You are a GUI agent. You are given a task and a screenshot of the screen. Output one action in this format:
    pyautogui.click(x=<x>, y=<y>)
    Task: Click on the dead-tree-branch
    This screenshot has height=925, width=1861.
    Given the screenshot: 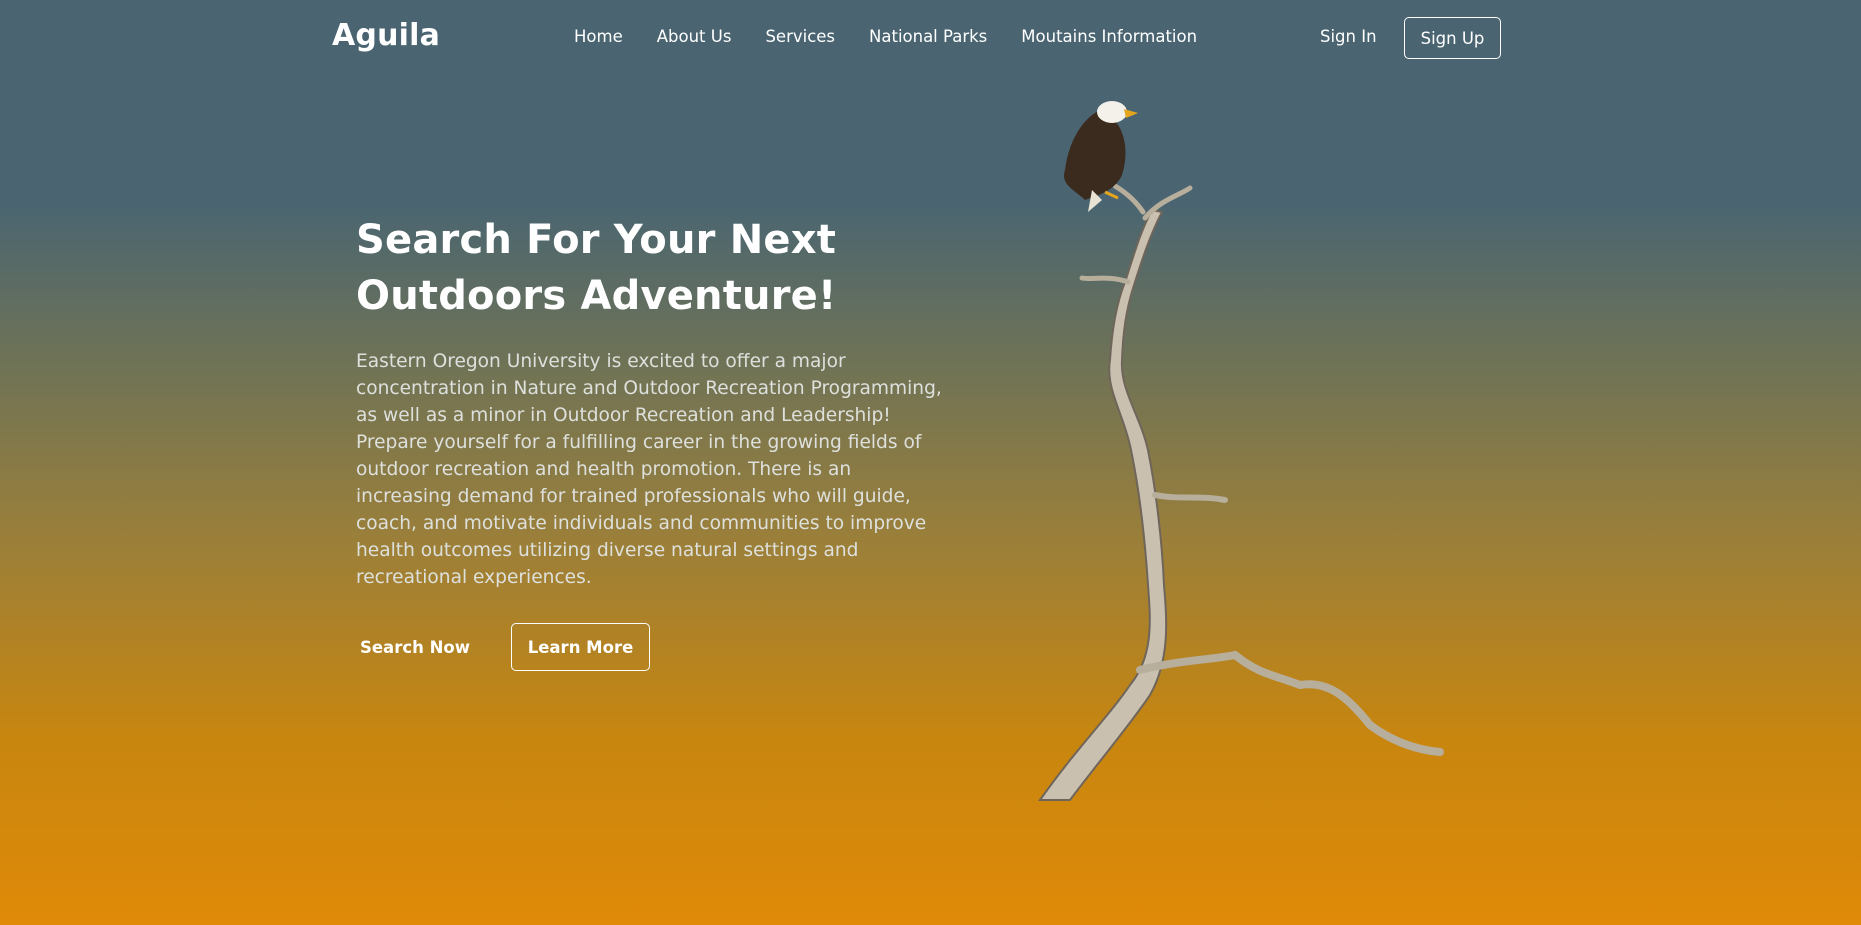 What is the action you would take?
    pyautogui.click(x=1241, y=492)
    